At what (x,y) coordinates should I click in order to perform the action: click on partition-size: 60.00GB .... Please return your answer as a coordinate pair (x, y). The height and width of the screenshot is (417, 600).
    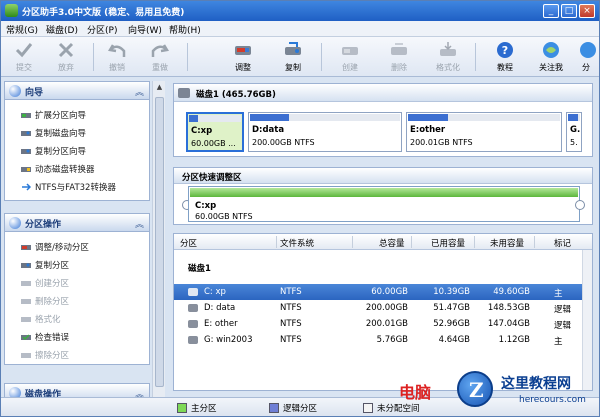
    Looking at the image, I should click on (213, 143).